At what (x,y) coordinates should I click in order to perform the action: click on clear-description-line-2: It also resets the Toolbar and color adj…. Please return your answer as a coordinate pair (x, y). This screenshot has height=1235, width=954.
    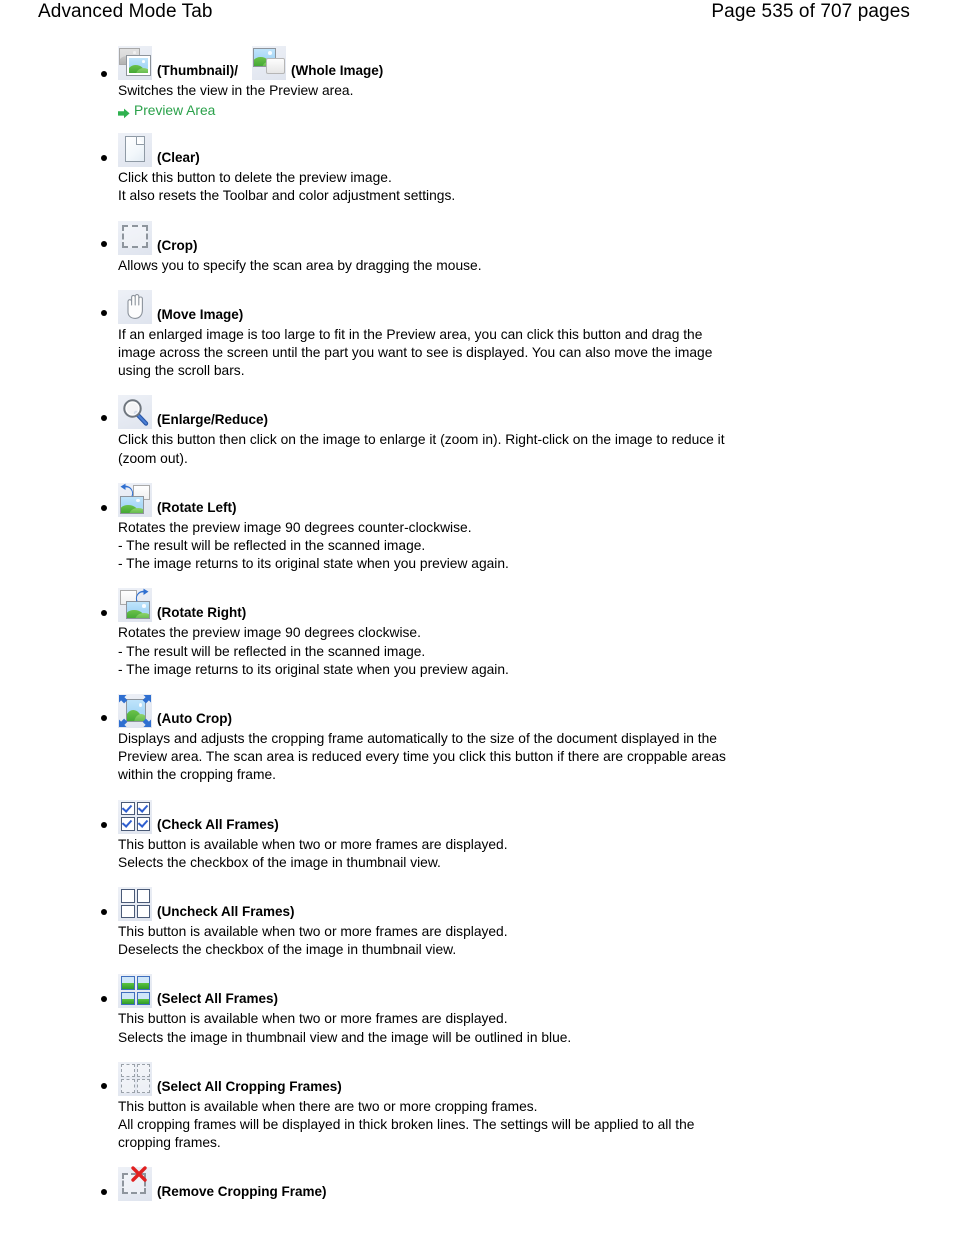
    Looking at the image, I should click on (287, 196).